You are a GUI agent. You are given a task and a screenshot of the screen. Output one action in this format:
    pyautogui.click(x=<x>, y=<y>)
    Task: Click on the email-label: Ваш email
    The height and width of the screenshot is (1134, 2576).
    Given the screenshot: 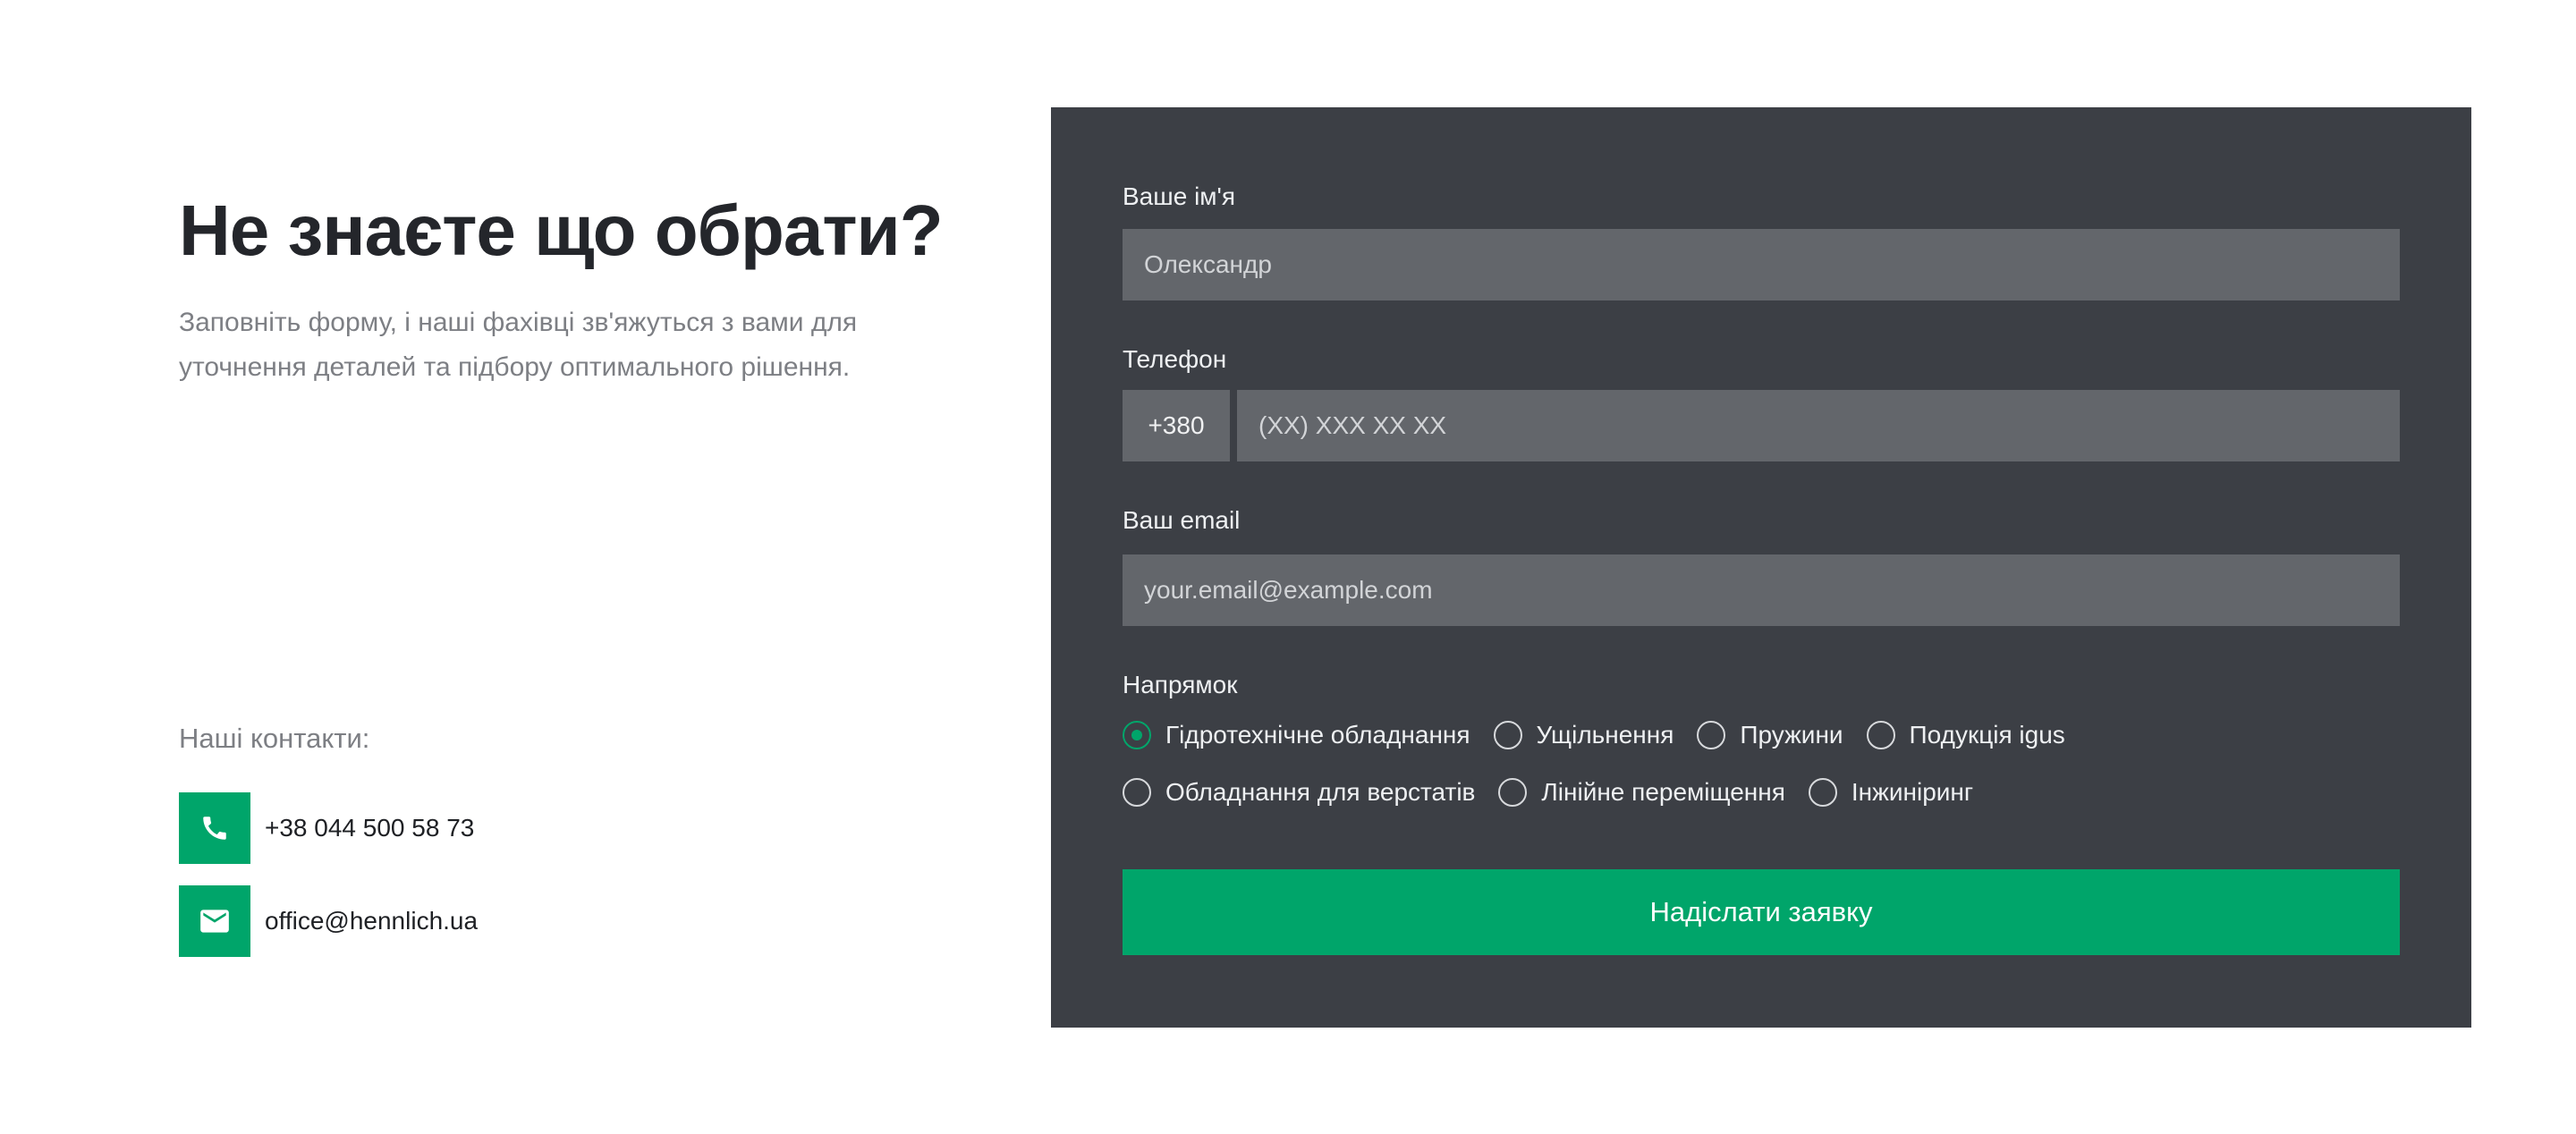 What is the action you would take?
    pyautogui.click(x=1182, y=520)
    